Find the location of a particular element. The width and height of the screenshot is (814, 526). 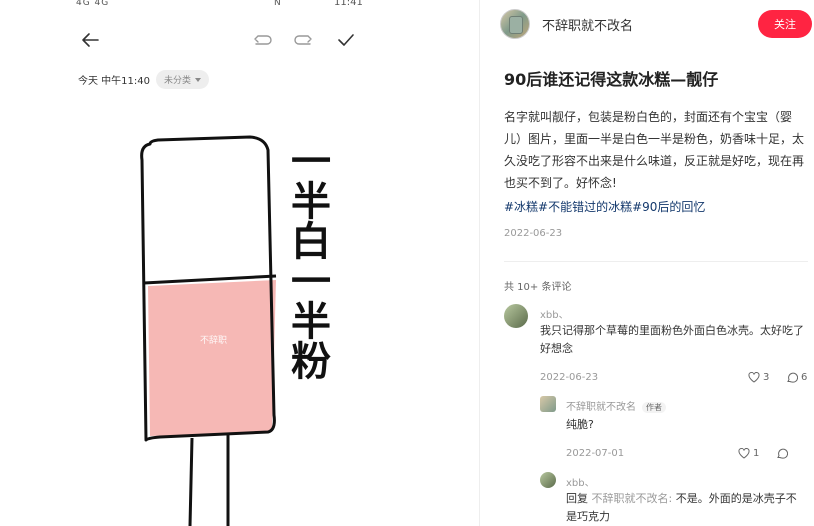

image-watermark: 不辞职 is located at coordinates (214, 341).